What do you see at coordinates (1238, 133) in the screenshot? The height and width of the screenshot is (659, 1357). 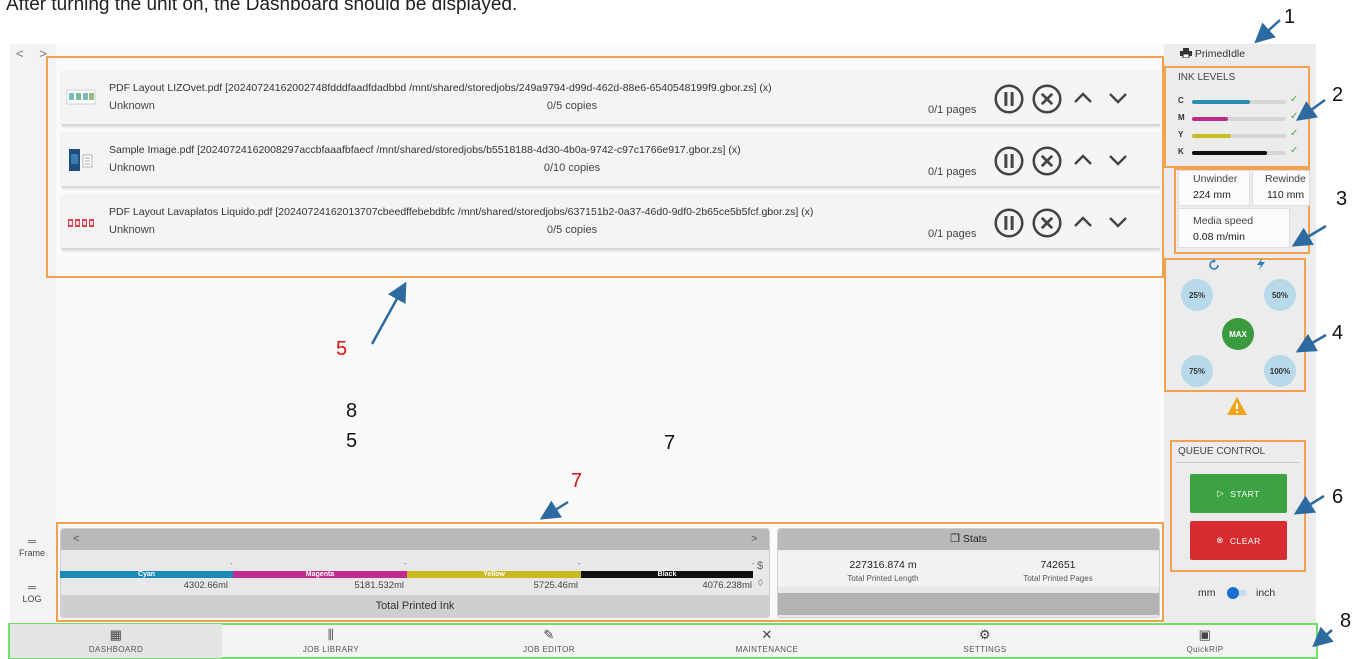 I see `ink-row-y: Y ✓` at bounding box center [1238, 133].